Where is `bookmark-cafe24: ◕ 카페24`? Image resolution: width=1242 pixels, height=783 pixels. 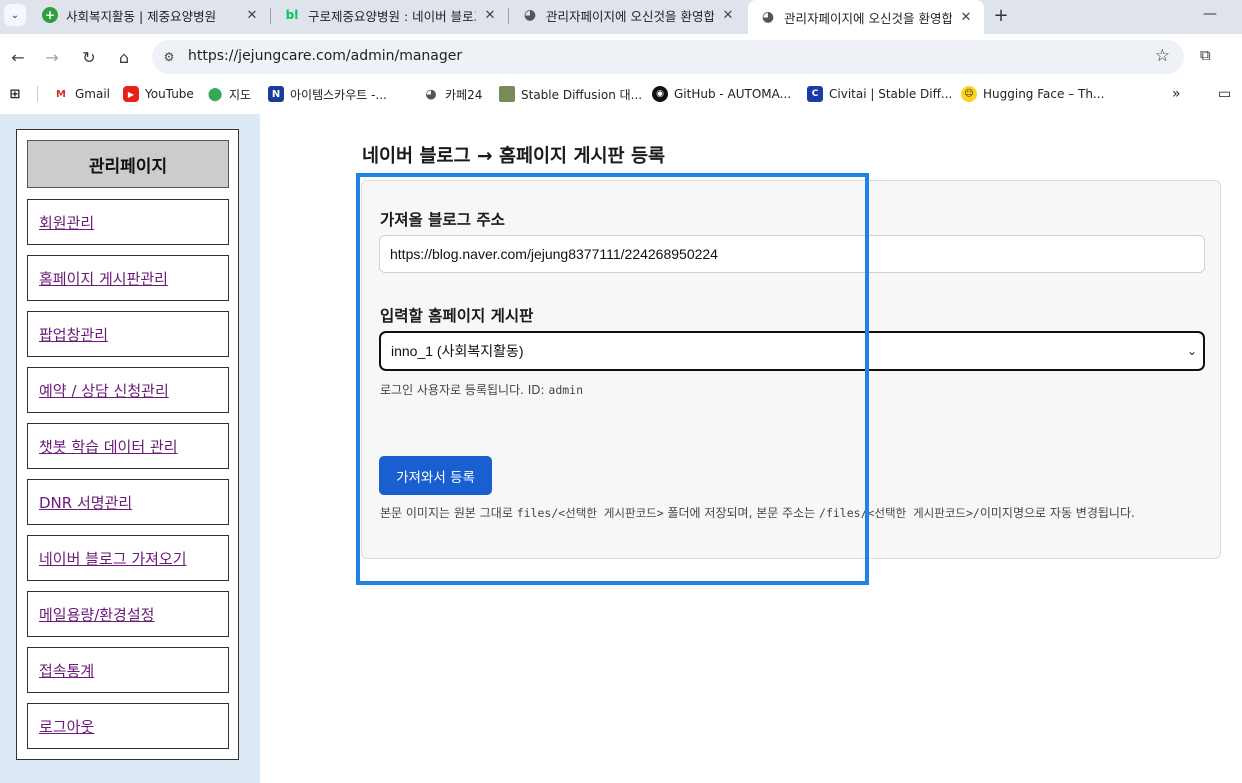 bookmark-cafe24: ◕ 카페24 is located at coordinates (452, 94).